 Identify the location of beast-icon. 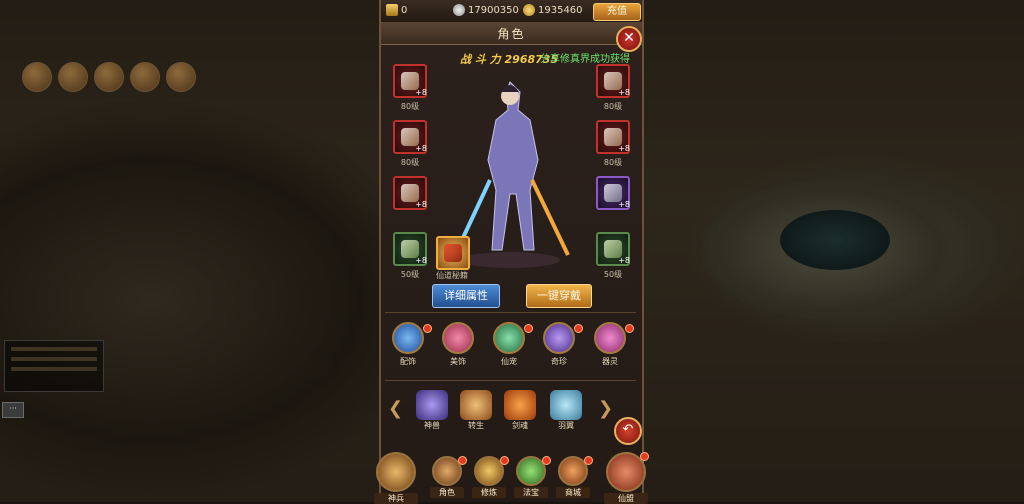
(432, 405).